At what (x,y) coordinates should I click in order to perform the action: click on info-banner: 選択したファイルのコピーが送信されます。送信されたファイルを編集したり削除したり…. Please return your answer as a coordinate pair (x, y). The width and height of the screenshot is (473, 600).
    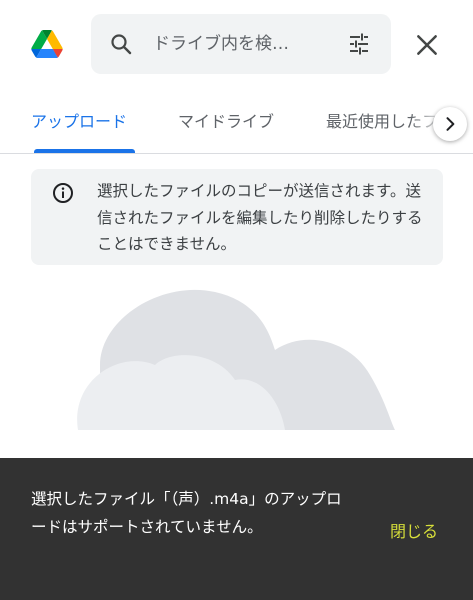
    Looking at the image, I should click on (237, 217).